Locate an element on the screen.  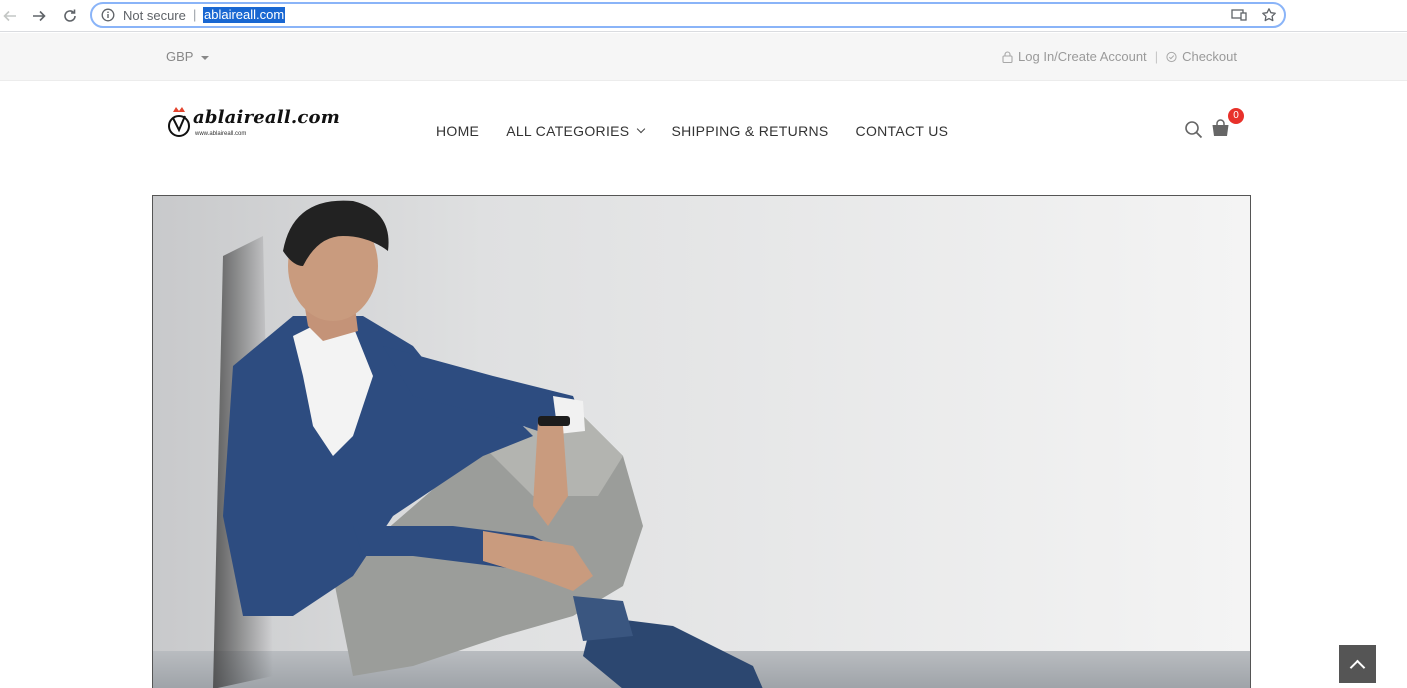
cart-count-badge: 0 is located at coordinates (1236, 116).